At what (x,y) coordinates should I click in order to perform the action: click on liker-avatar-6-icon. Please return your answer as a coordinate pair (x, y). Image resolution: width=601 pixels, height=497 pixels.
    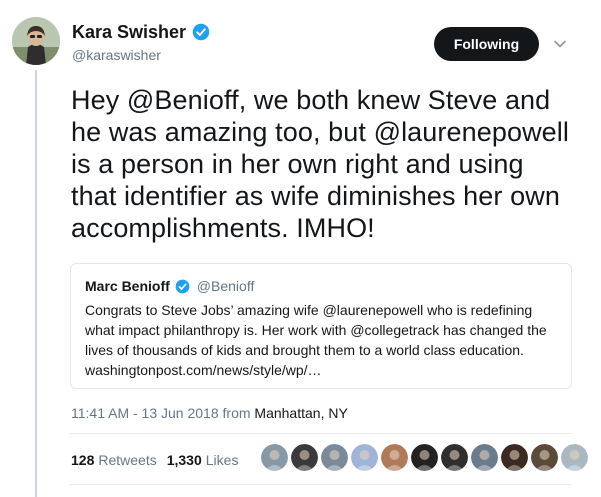
    Looking at the image, I should click on (424, 457).